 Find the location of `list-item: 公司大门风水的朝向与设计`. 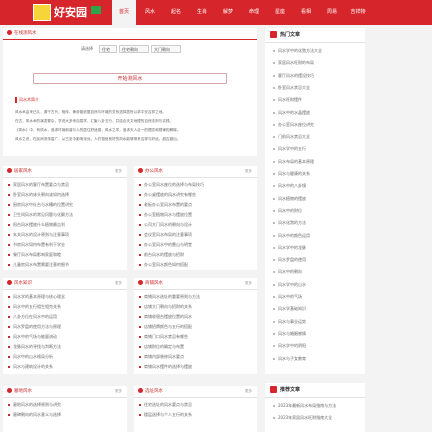

list-item: 公司大门风水的朝向与设计 is located at coordinates (195, 225).